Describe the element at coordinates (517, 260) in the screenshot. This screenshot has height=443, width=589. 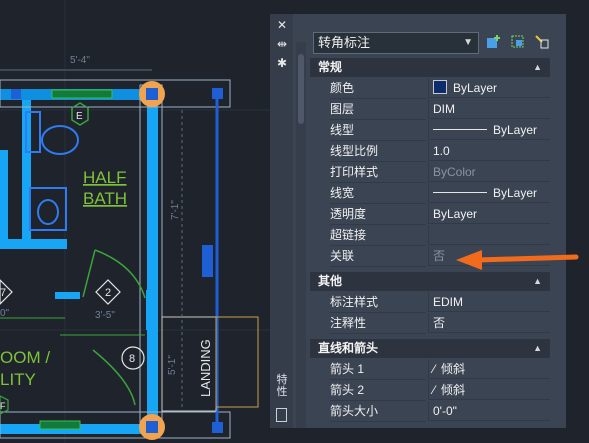
I see `callout-arrow-icon` at that location.